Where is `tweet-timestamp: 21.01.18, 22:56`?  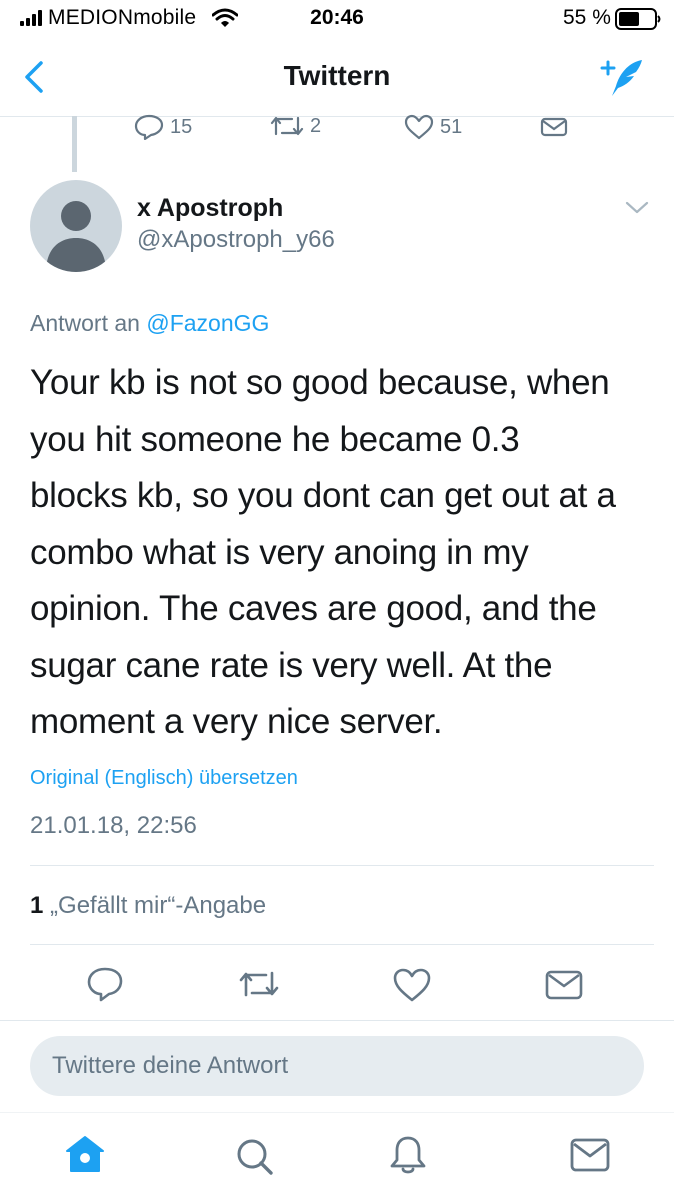
tweet-timestamp: 21.01.18, 22:56 is located at coordinates (113, 825).